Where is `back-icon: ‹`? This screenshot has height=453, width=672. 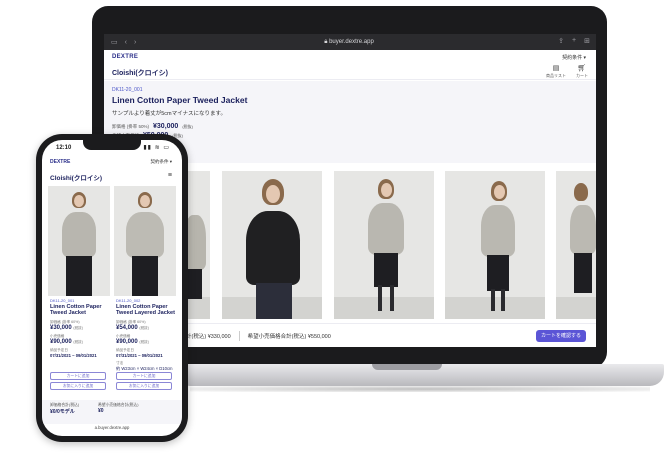
back-icon: ‹ is located at coordinates (126, 42).